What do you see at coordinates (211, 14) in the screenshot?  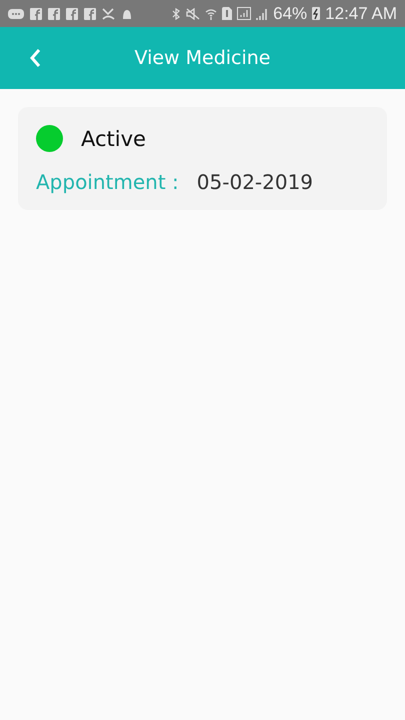 I see `wifi-icon` at bounding box center [211, 14].